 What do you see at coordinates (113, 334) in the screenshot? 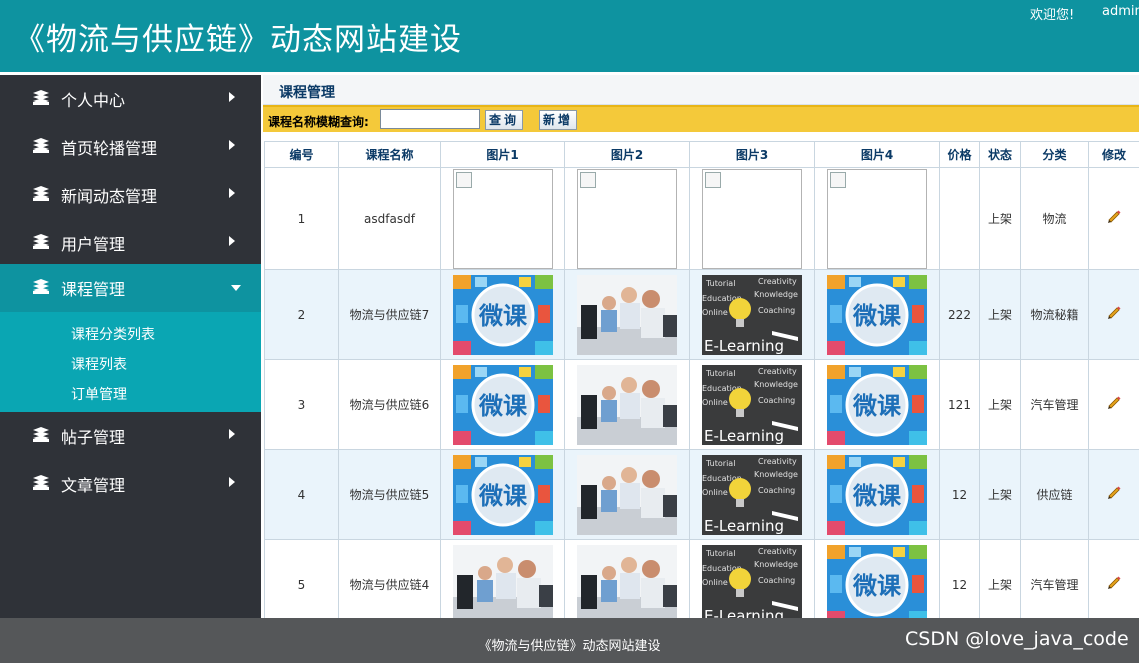
I see `submenu-item-course-categories: 课程分类列表` at bounding box center [113, 334].